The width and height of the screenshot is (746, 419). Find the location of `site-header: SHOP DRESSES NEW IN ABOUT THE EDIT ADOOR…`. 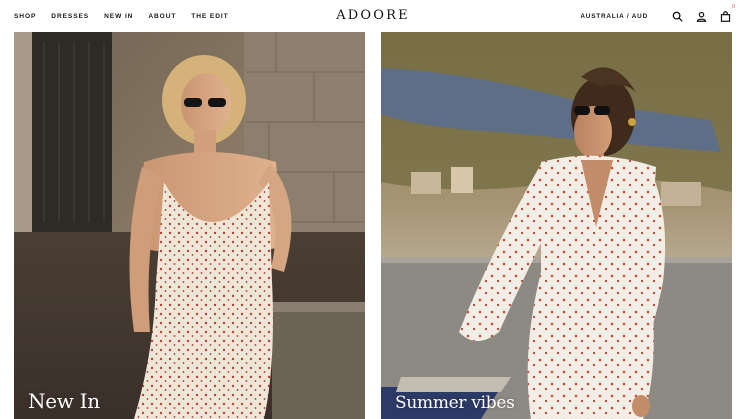

site-header: SHOP DRESSES NEW IN ABOUT THE EDIT ADOOR… is located at coordinates (373, 16).